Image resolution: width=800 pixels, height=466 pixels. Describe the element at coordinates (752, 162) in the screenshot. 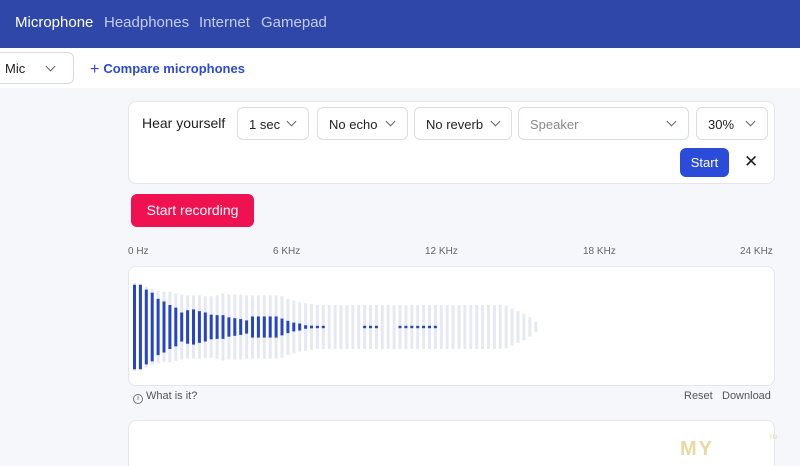

I see `close-icon: ✕` at that location.